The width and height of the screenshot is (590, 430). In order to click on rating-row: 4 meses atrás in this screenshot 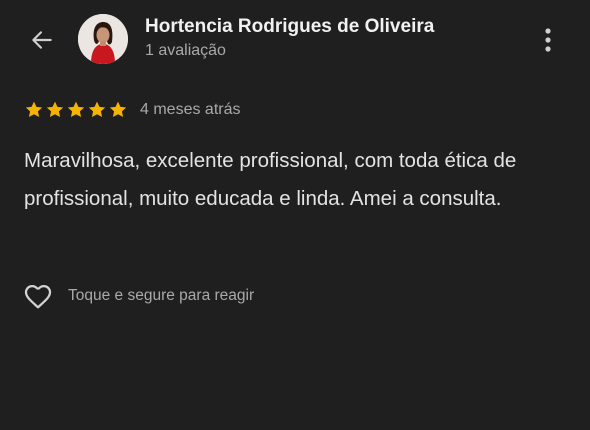, I will do `click(132, 110)`.